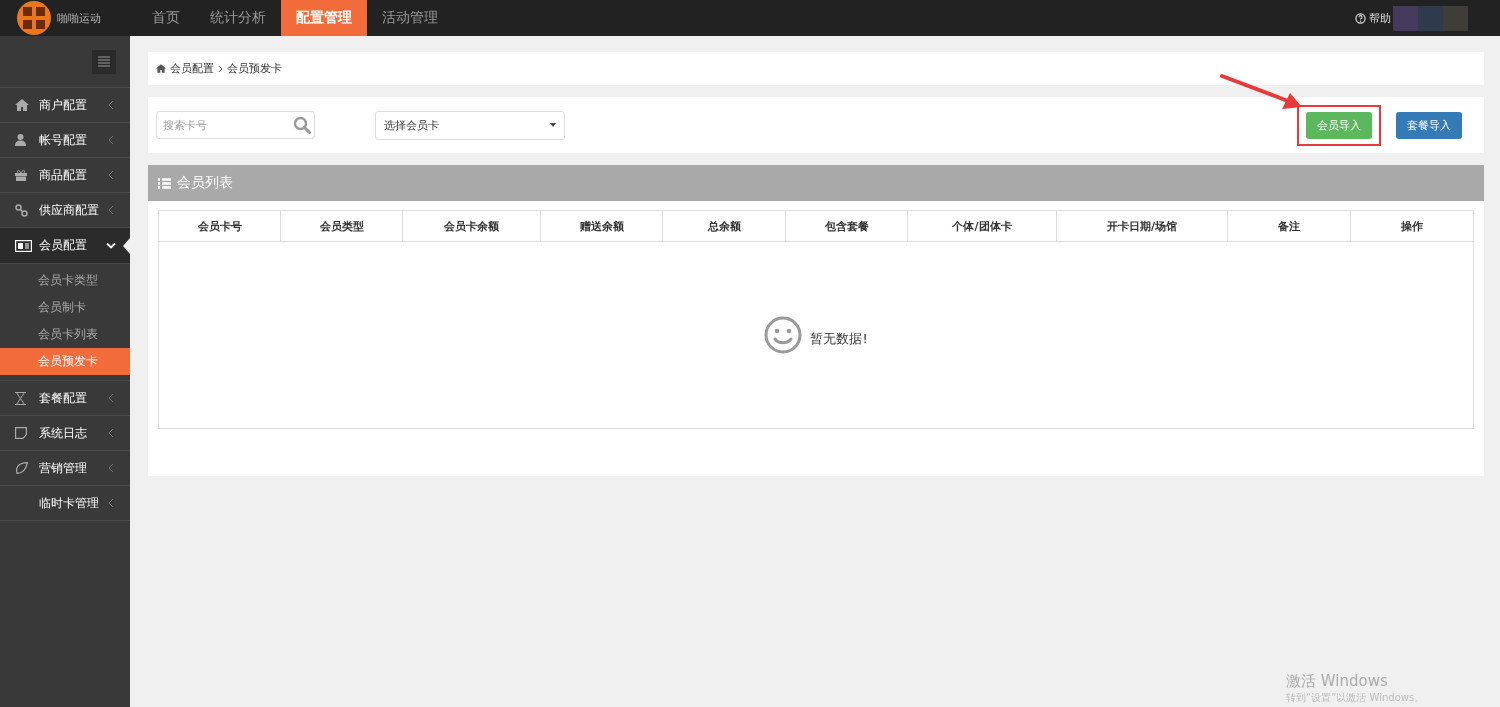 Image resolution: width=1500 pixels, height=707 pixels. Describe the element at coordinates (192, 68) in the screenshot. I see `breadcrumb-link: 会员配置` at that location.